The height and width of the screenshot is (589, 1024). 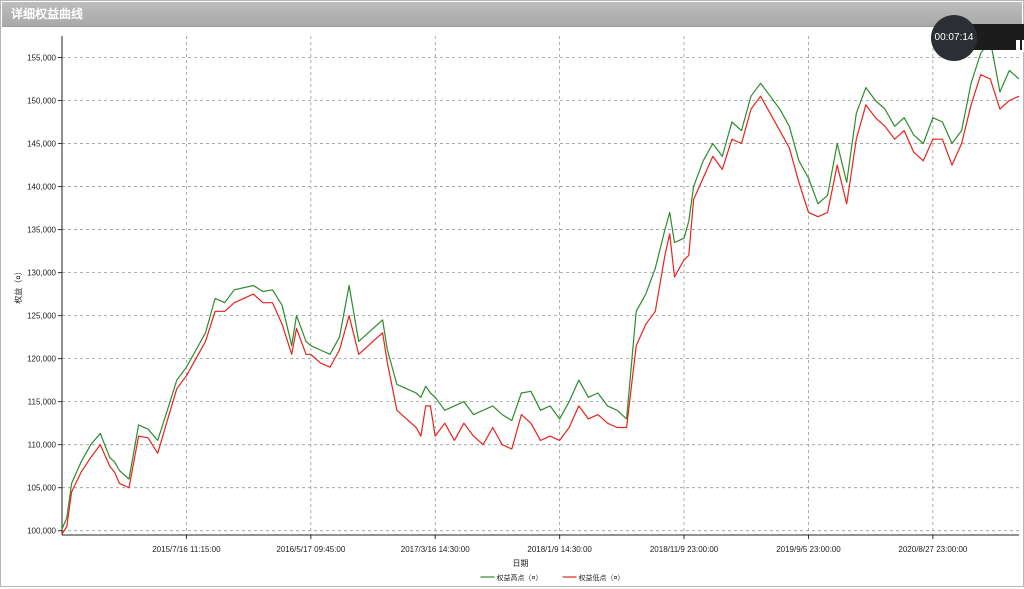 What do you see at coordinates (41, 230) in the screenshot?
I see `y-tick-label: 135,000` at bounding box center [41, 230].